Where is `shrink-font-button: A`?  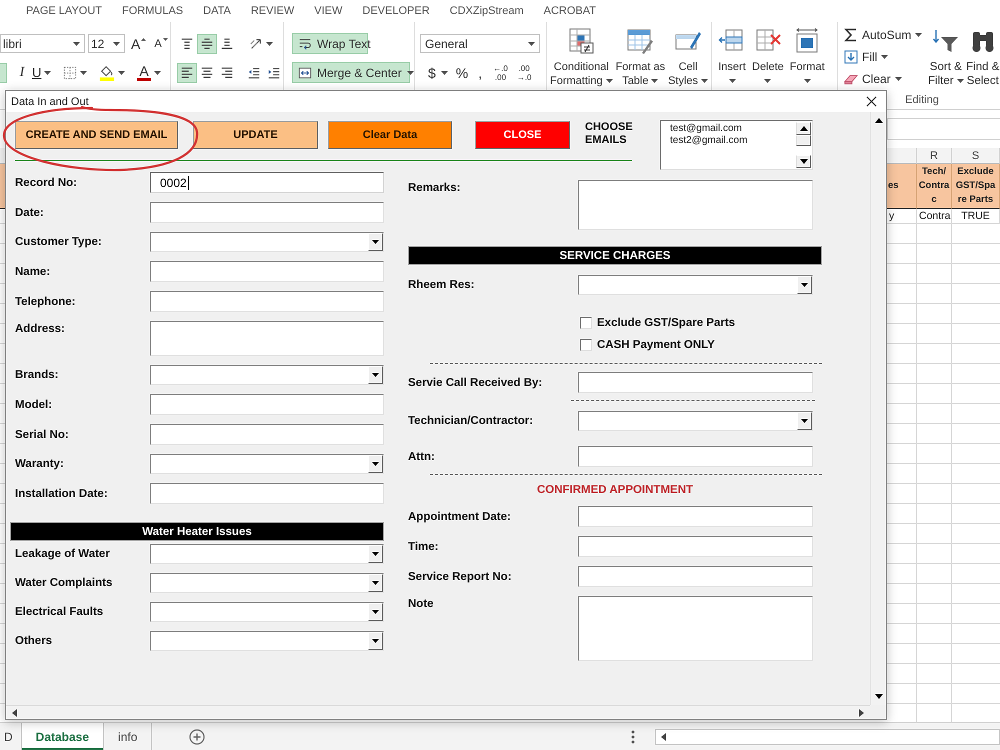 shrink-font-button: A is located at coordinates (161, 44).